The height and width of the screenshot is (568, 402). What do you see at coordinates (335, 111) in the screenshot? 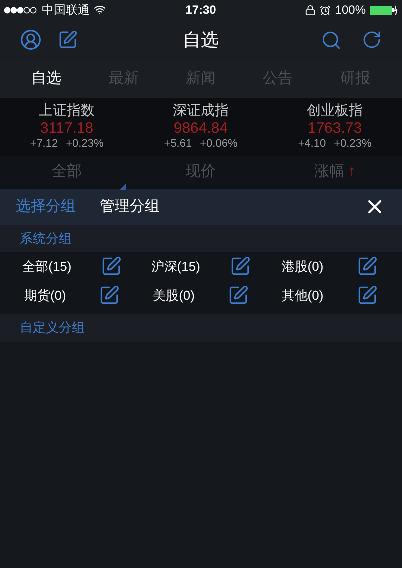
I see `index-name: 创业板指` at bounding box center [335, 111].